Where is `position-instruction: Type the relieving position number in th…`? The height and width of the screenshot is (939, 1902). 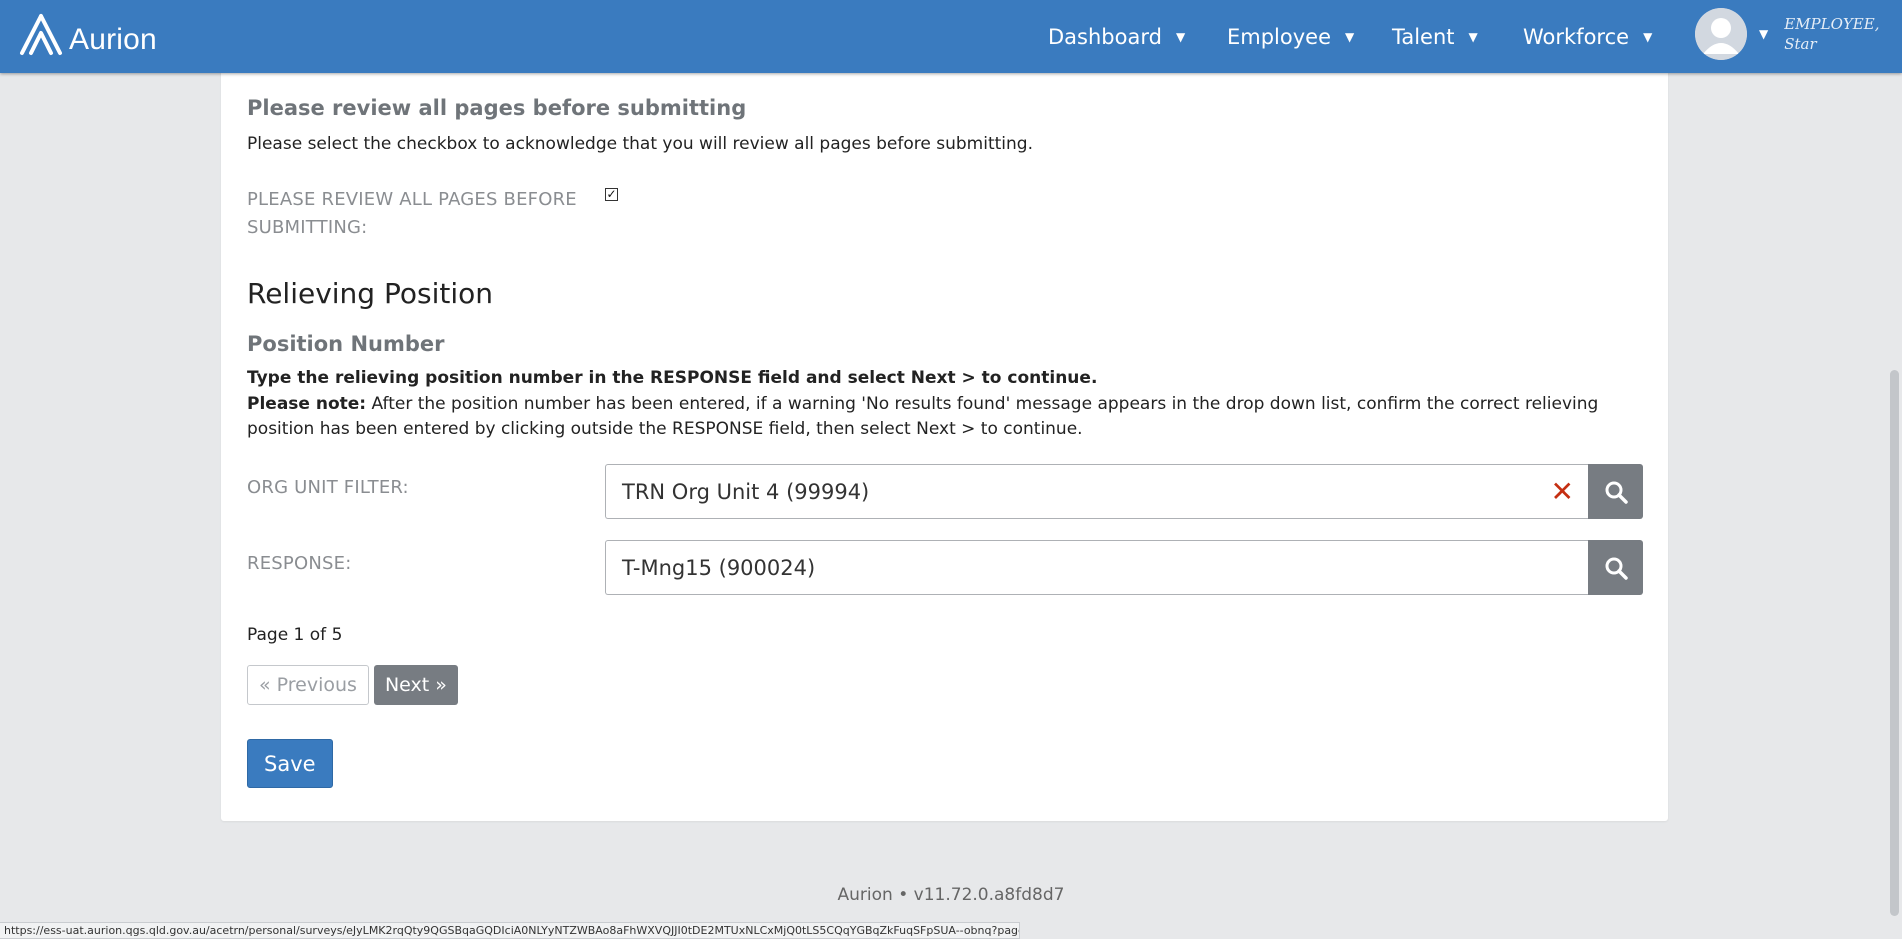 position-instruction: Type the relieving position number in th… is located at coordinates (672, 378).